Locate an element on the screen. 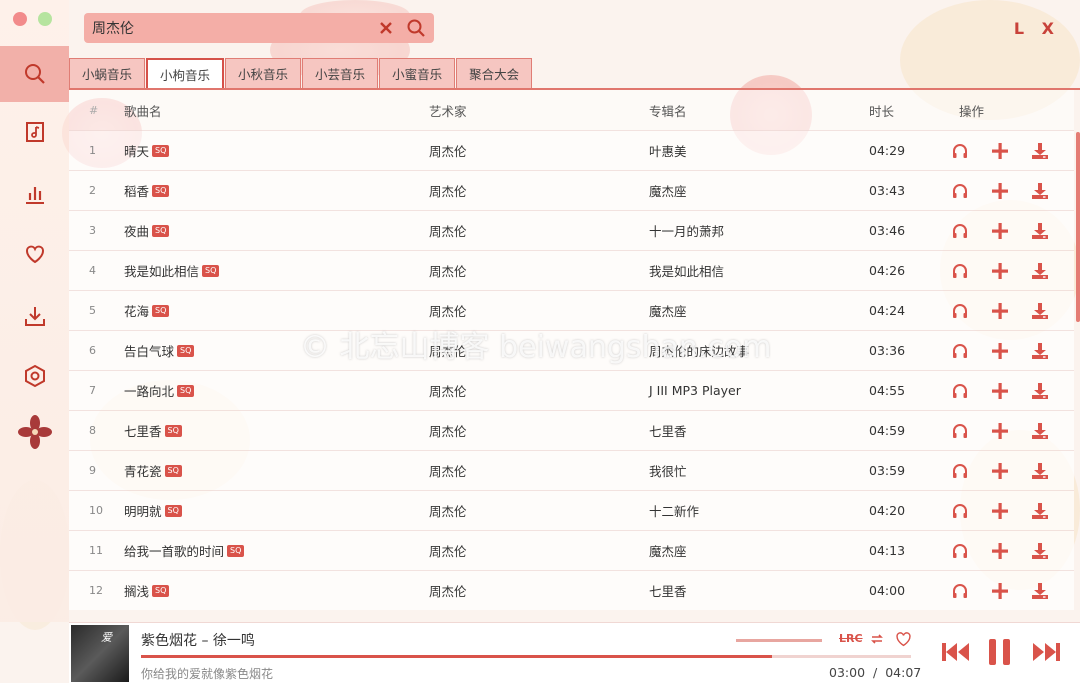  song-title: 花海 is located at coordinates (137, 311).